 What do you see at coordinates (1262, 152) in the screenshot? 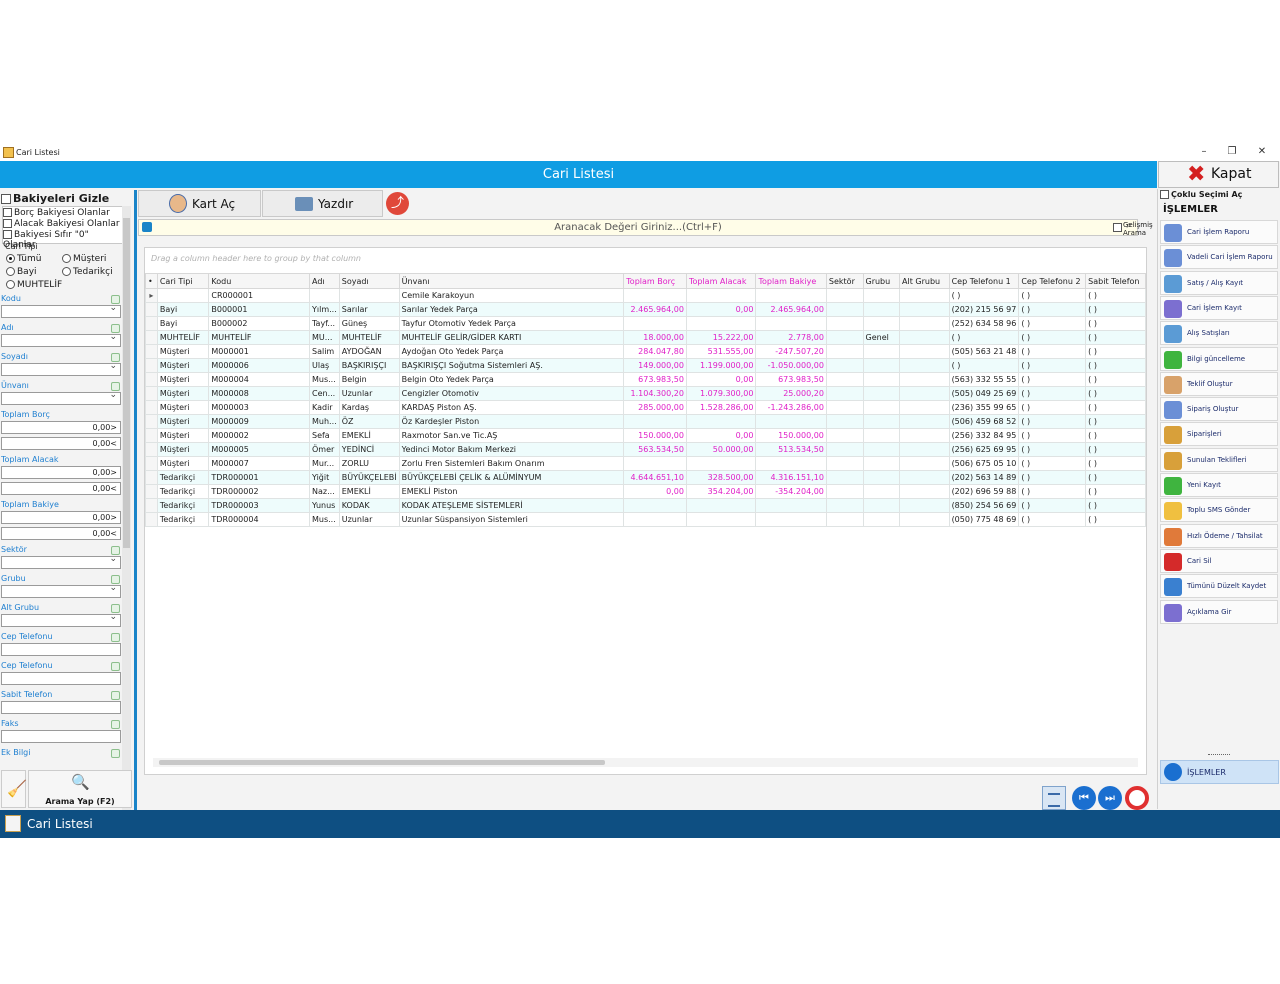
I see `close-window-button: ✕` at bounding box center [1262, 152].